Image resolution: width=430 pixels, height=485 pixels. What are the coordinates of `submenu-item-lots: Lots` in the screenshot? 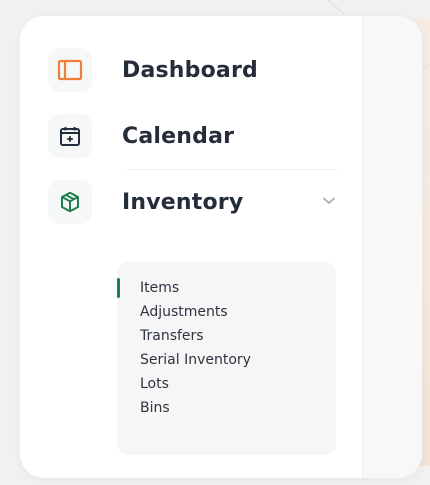 It's located at (226, 384).